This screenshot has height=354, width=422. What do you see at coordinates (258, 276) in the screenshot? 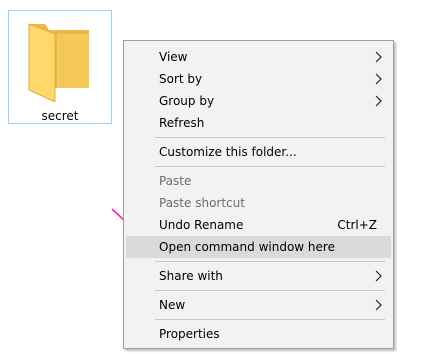
I see `menu-item-share-with: Share with` at bounding box center [258, 276].